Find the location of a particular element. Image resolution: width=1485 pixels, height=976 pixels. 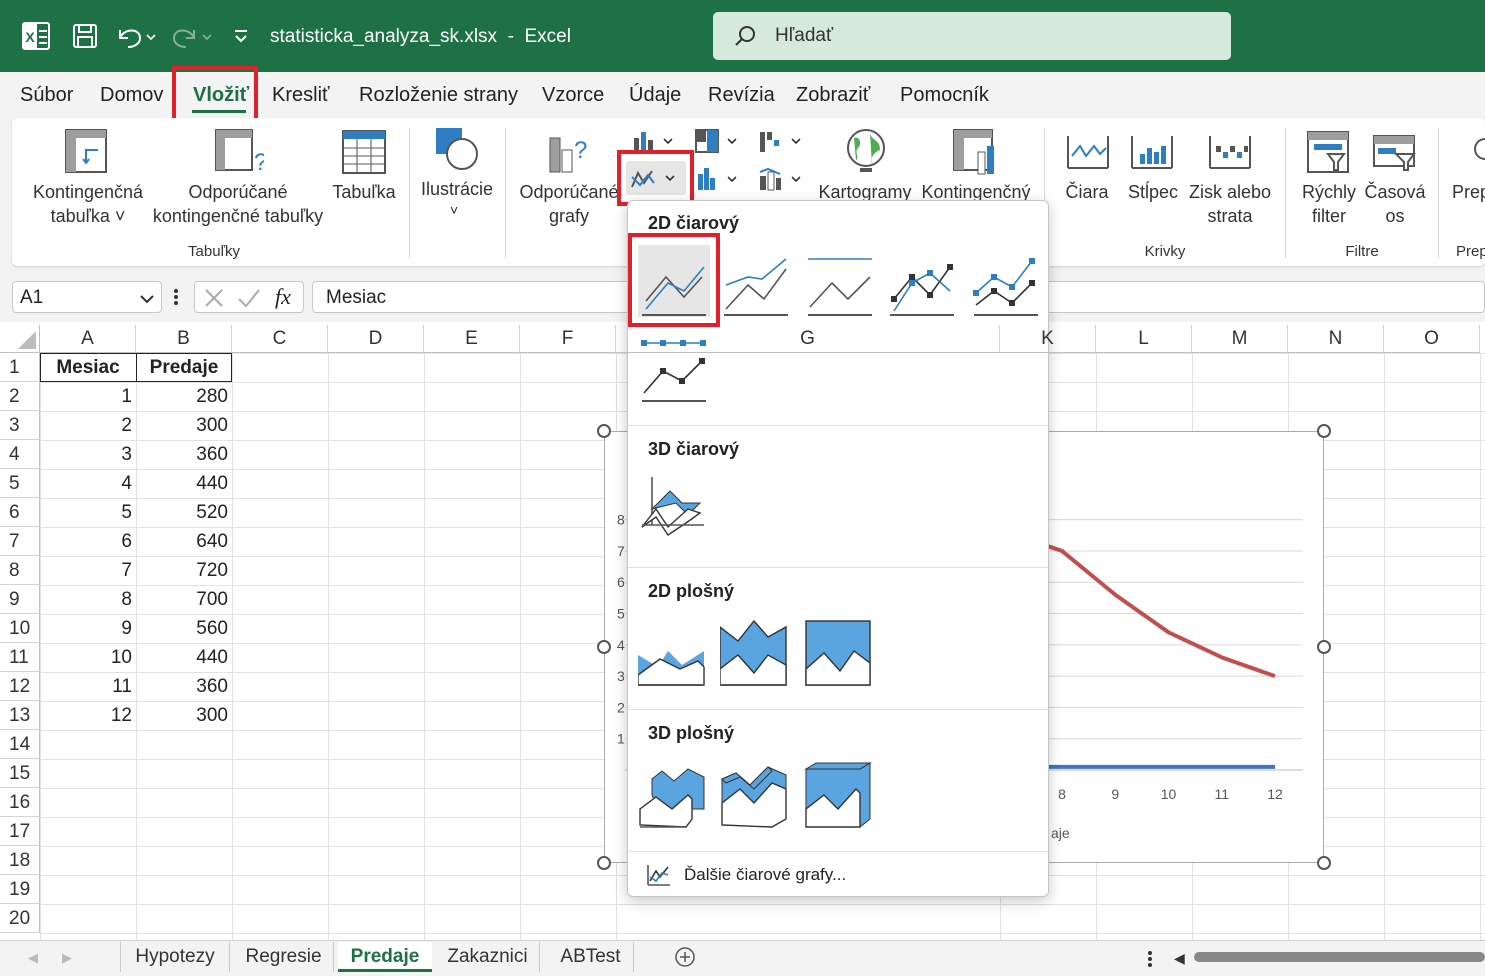

recommended-charts-label-2: grafy is located at coordinates (569, 216).